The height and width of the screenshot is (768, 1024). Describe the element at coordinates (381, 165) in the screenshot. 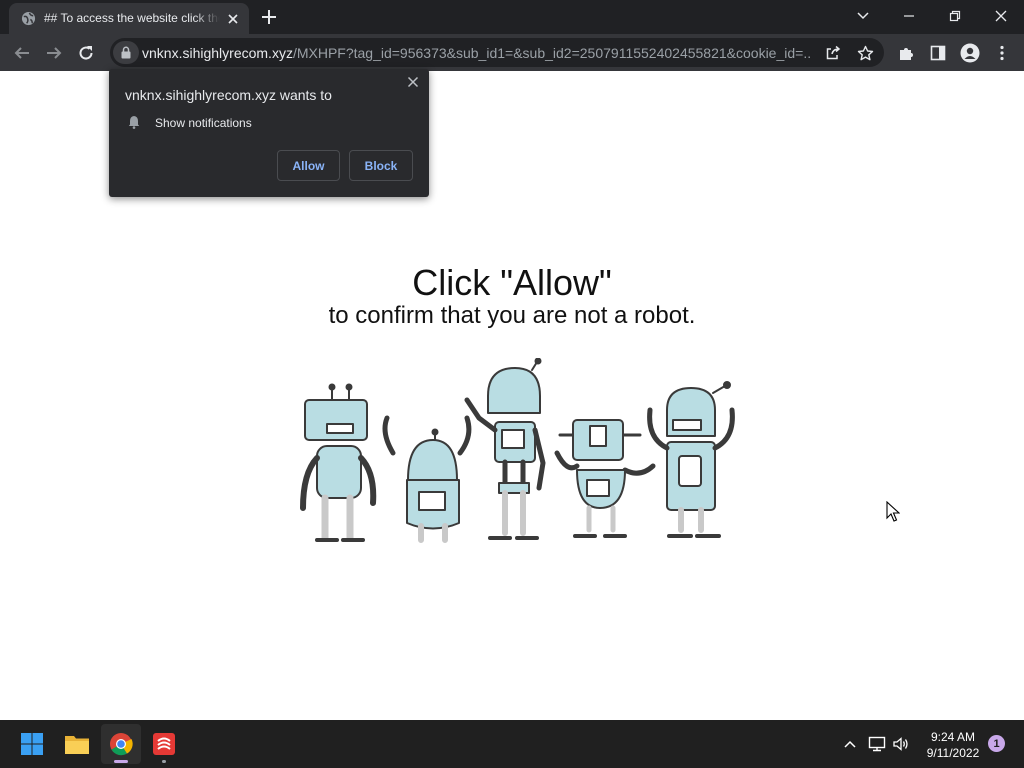

I see `block-button: Block` at that location.